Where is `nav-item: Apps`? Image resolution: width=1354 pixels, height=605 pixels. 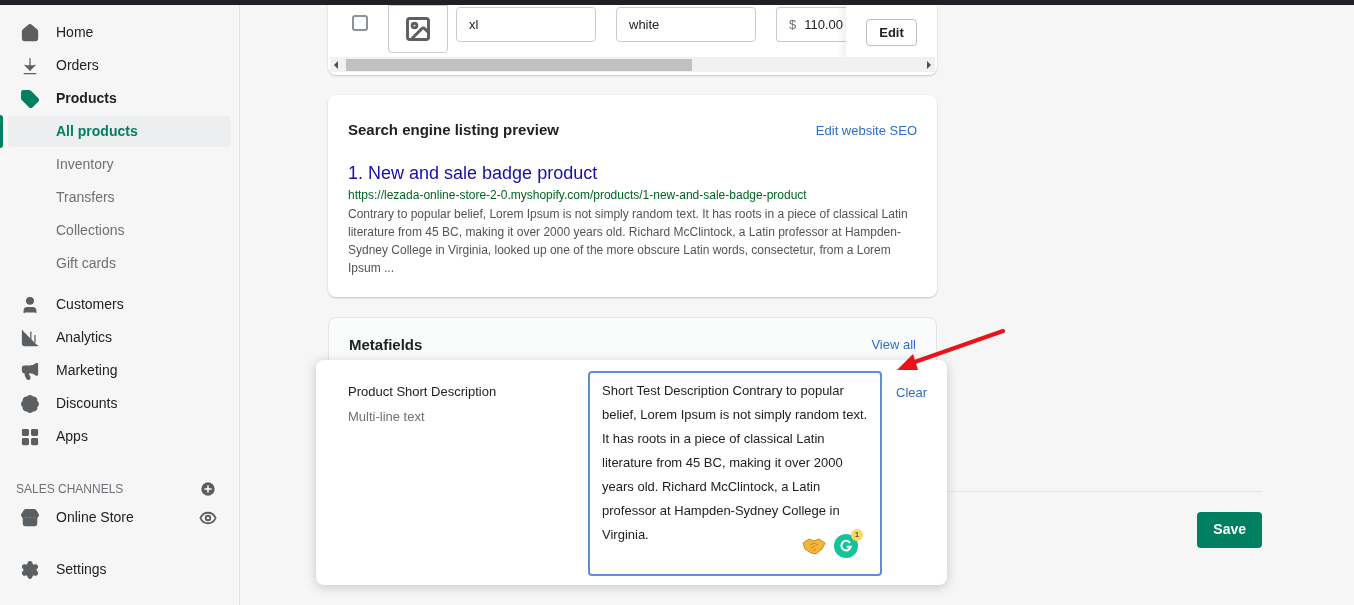
nav-item: Apps is located at coordinates (72, 436).